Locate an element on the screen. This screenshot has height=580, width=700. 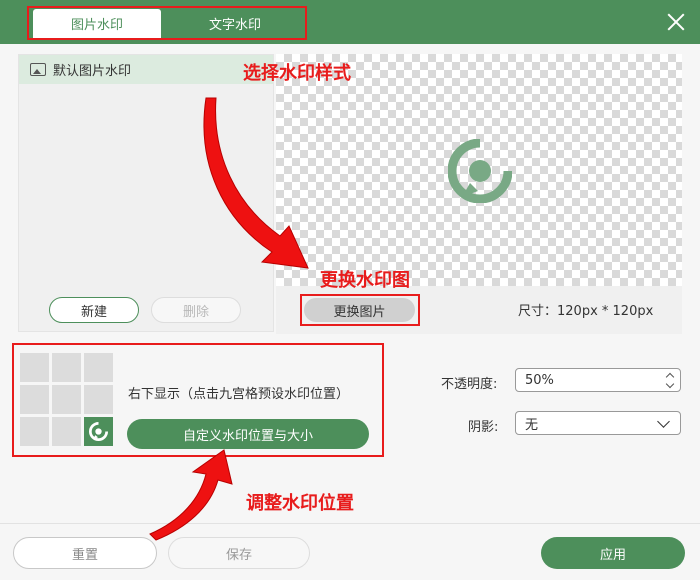
delete-button: 删除 is located at coordinates (196, 310).